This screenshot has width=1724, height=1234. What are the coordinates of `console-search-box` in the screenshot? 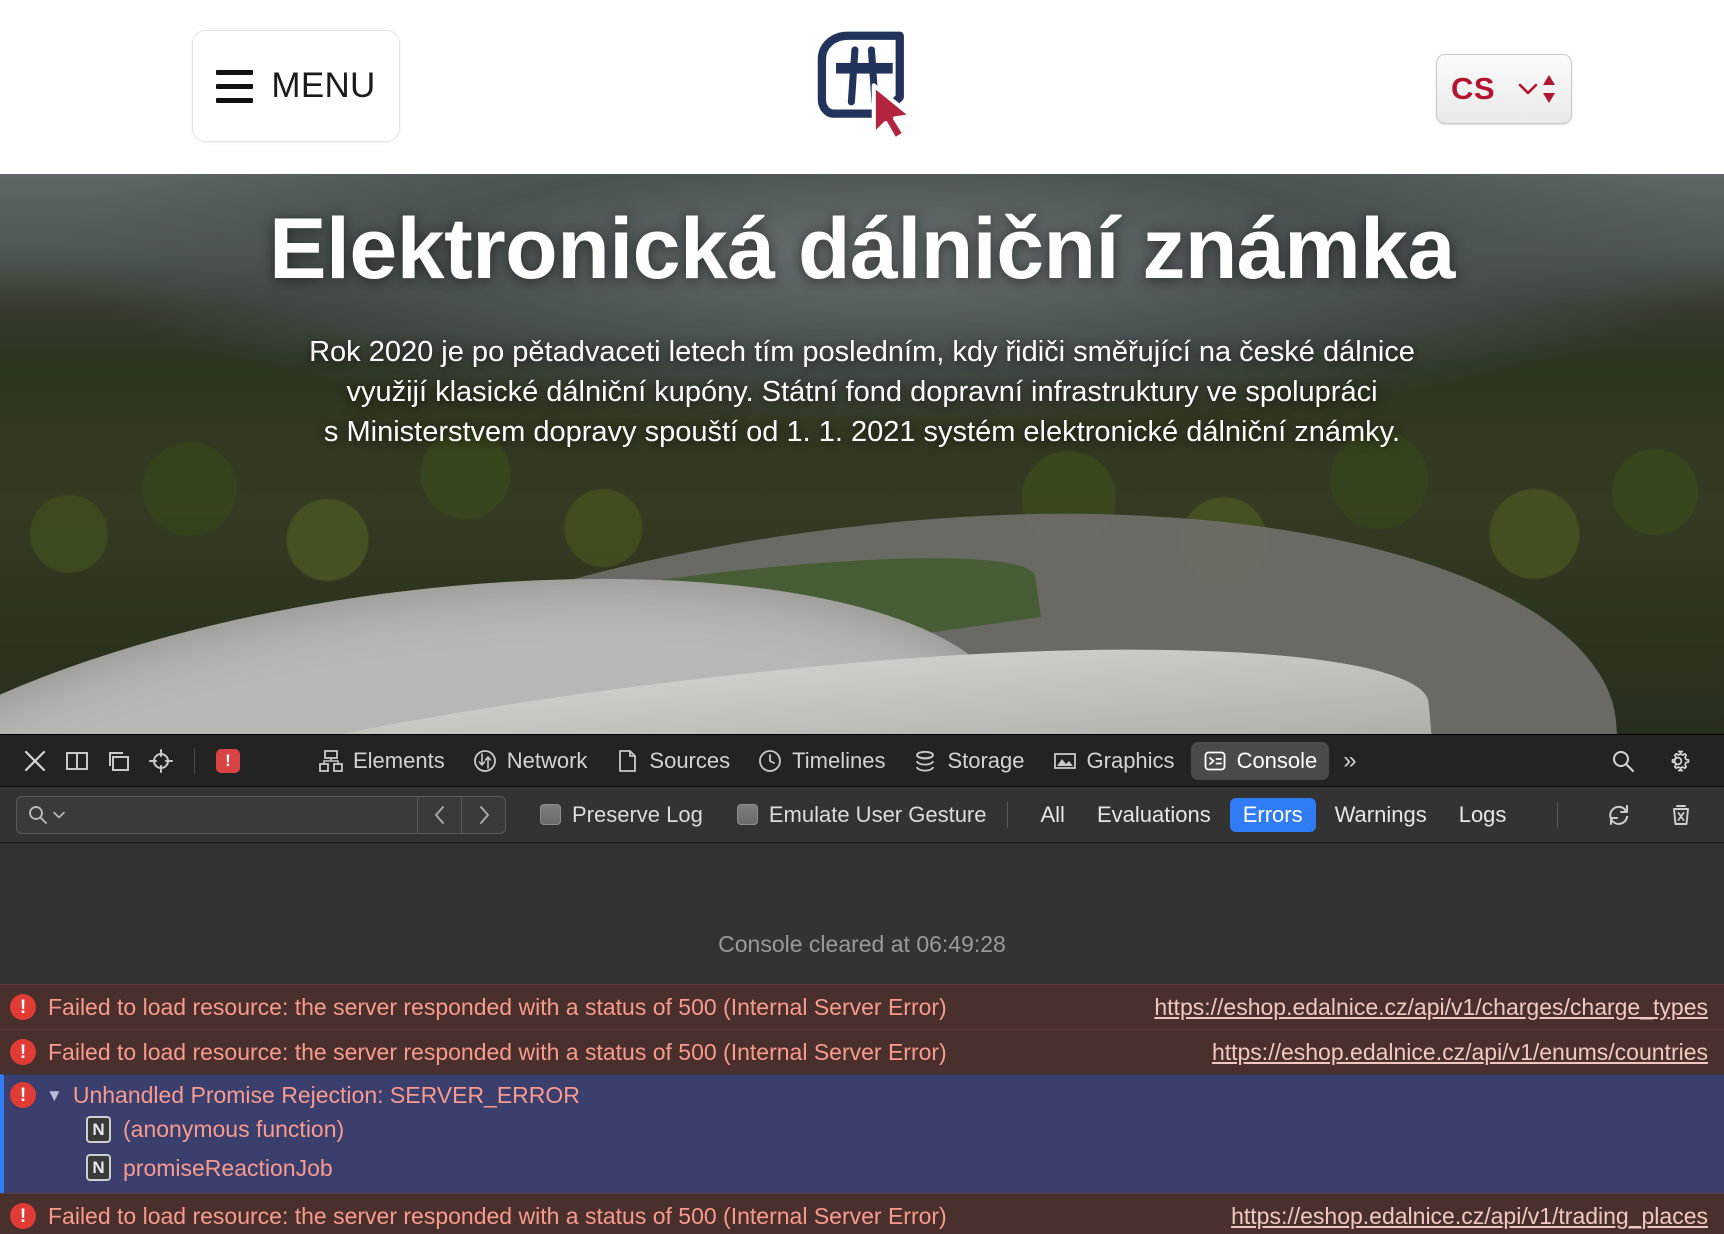 It's located at (261, 814).